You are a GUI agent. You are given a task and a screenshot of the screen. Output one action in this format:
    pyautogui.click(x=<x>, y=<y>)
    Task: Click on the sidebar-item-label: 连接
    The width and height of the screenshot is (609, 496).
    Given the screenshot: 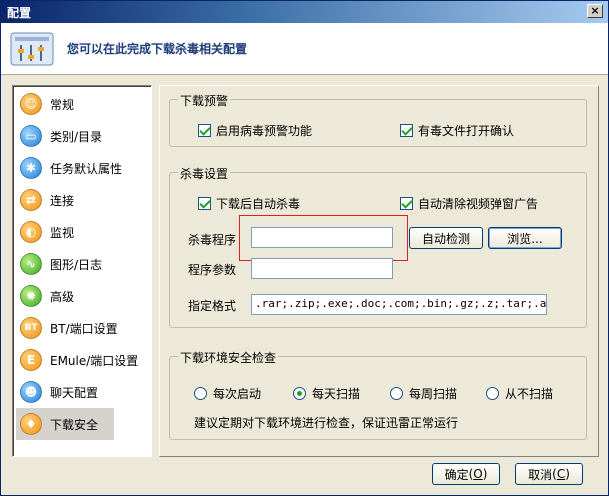 What is the action you would take?
    pyautogui.click(x=62, y=200)
    